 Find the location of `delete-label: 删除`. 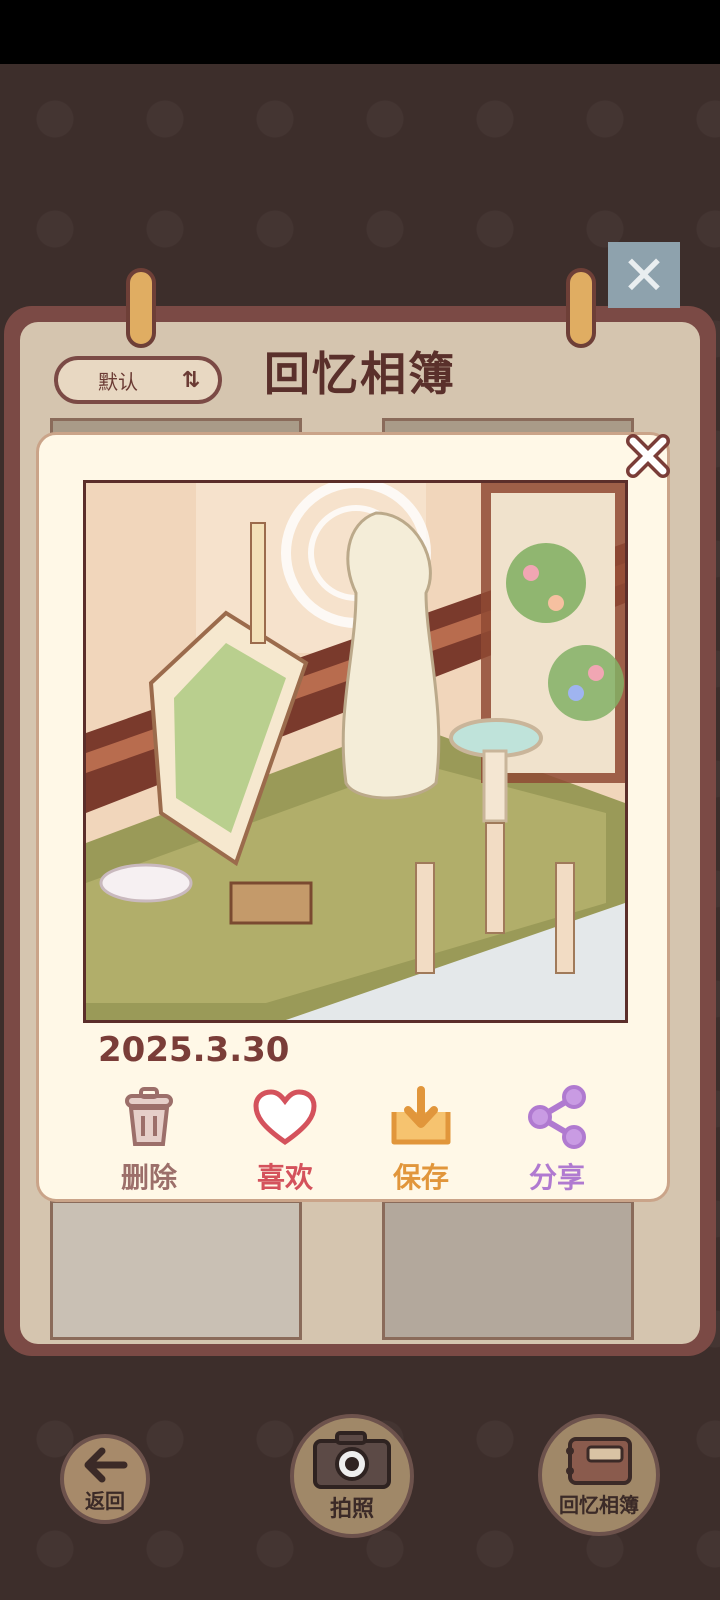

delete-label: 删除 is located at coordinates (148, 1177).